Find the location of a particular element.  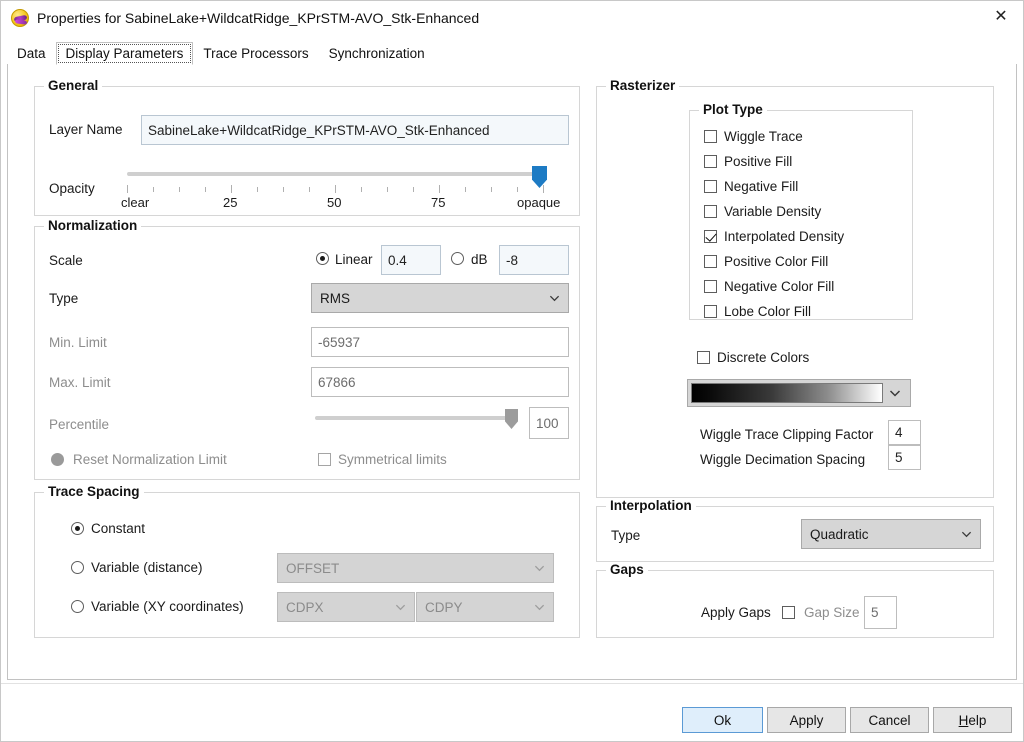

reset-normalization-limit-label: Reset Normalization Limit is located at coordinates (150, 459).